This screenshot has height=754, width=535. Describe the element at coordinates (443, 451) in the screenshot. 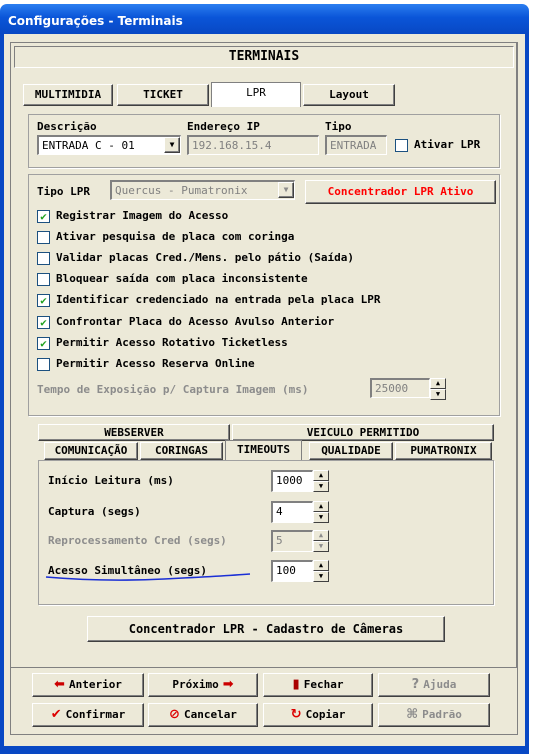

I see `tab-pumatronix: PUMATRONIX` at that location.